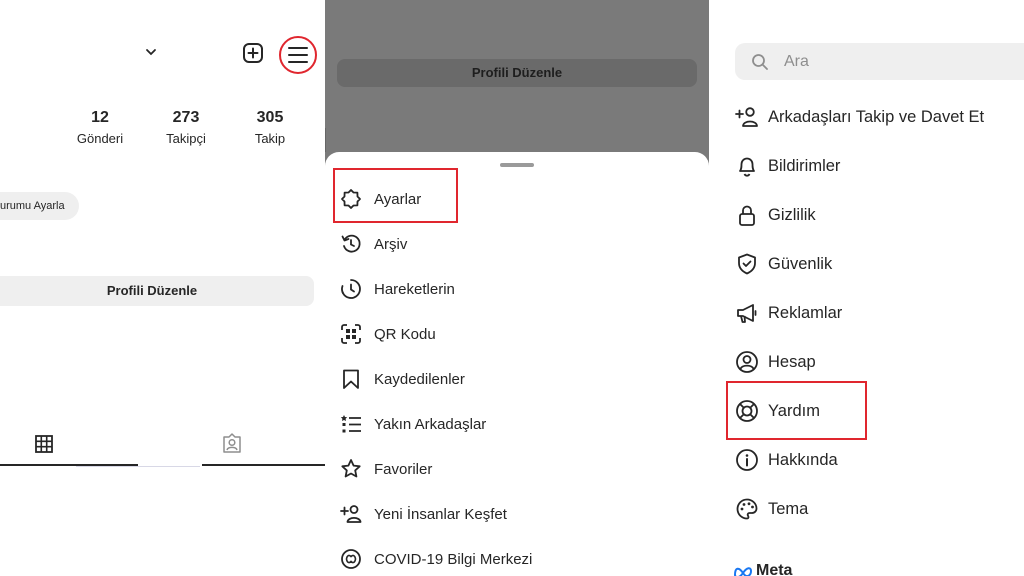 The width and height of the screenshot is (1024, 576). I want to click on archive-icon, so click(351, 244).